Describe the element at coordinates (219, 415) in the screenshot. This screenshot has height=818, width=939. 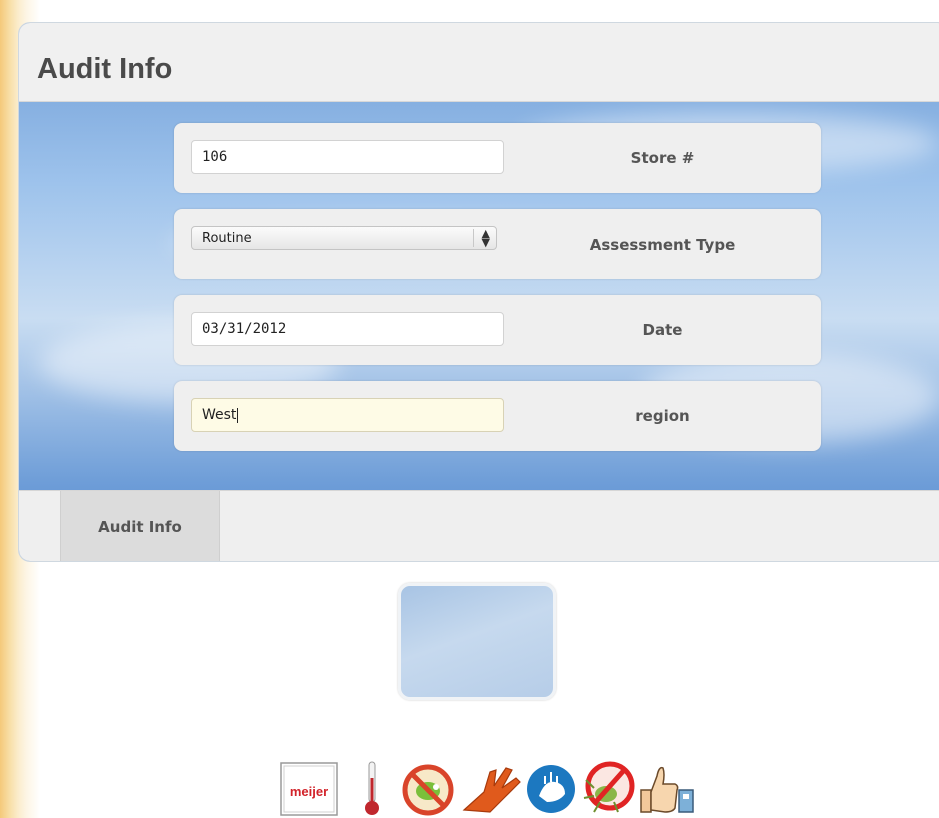
I see `region-value: West` at that location.